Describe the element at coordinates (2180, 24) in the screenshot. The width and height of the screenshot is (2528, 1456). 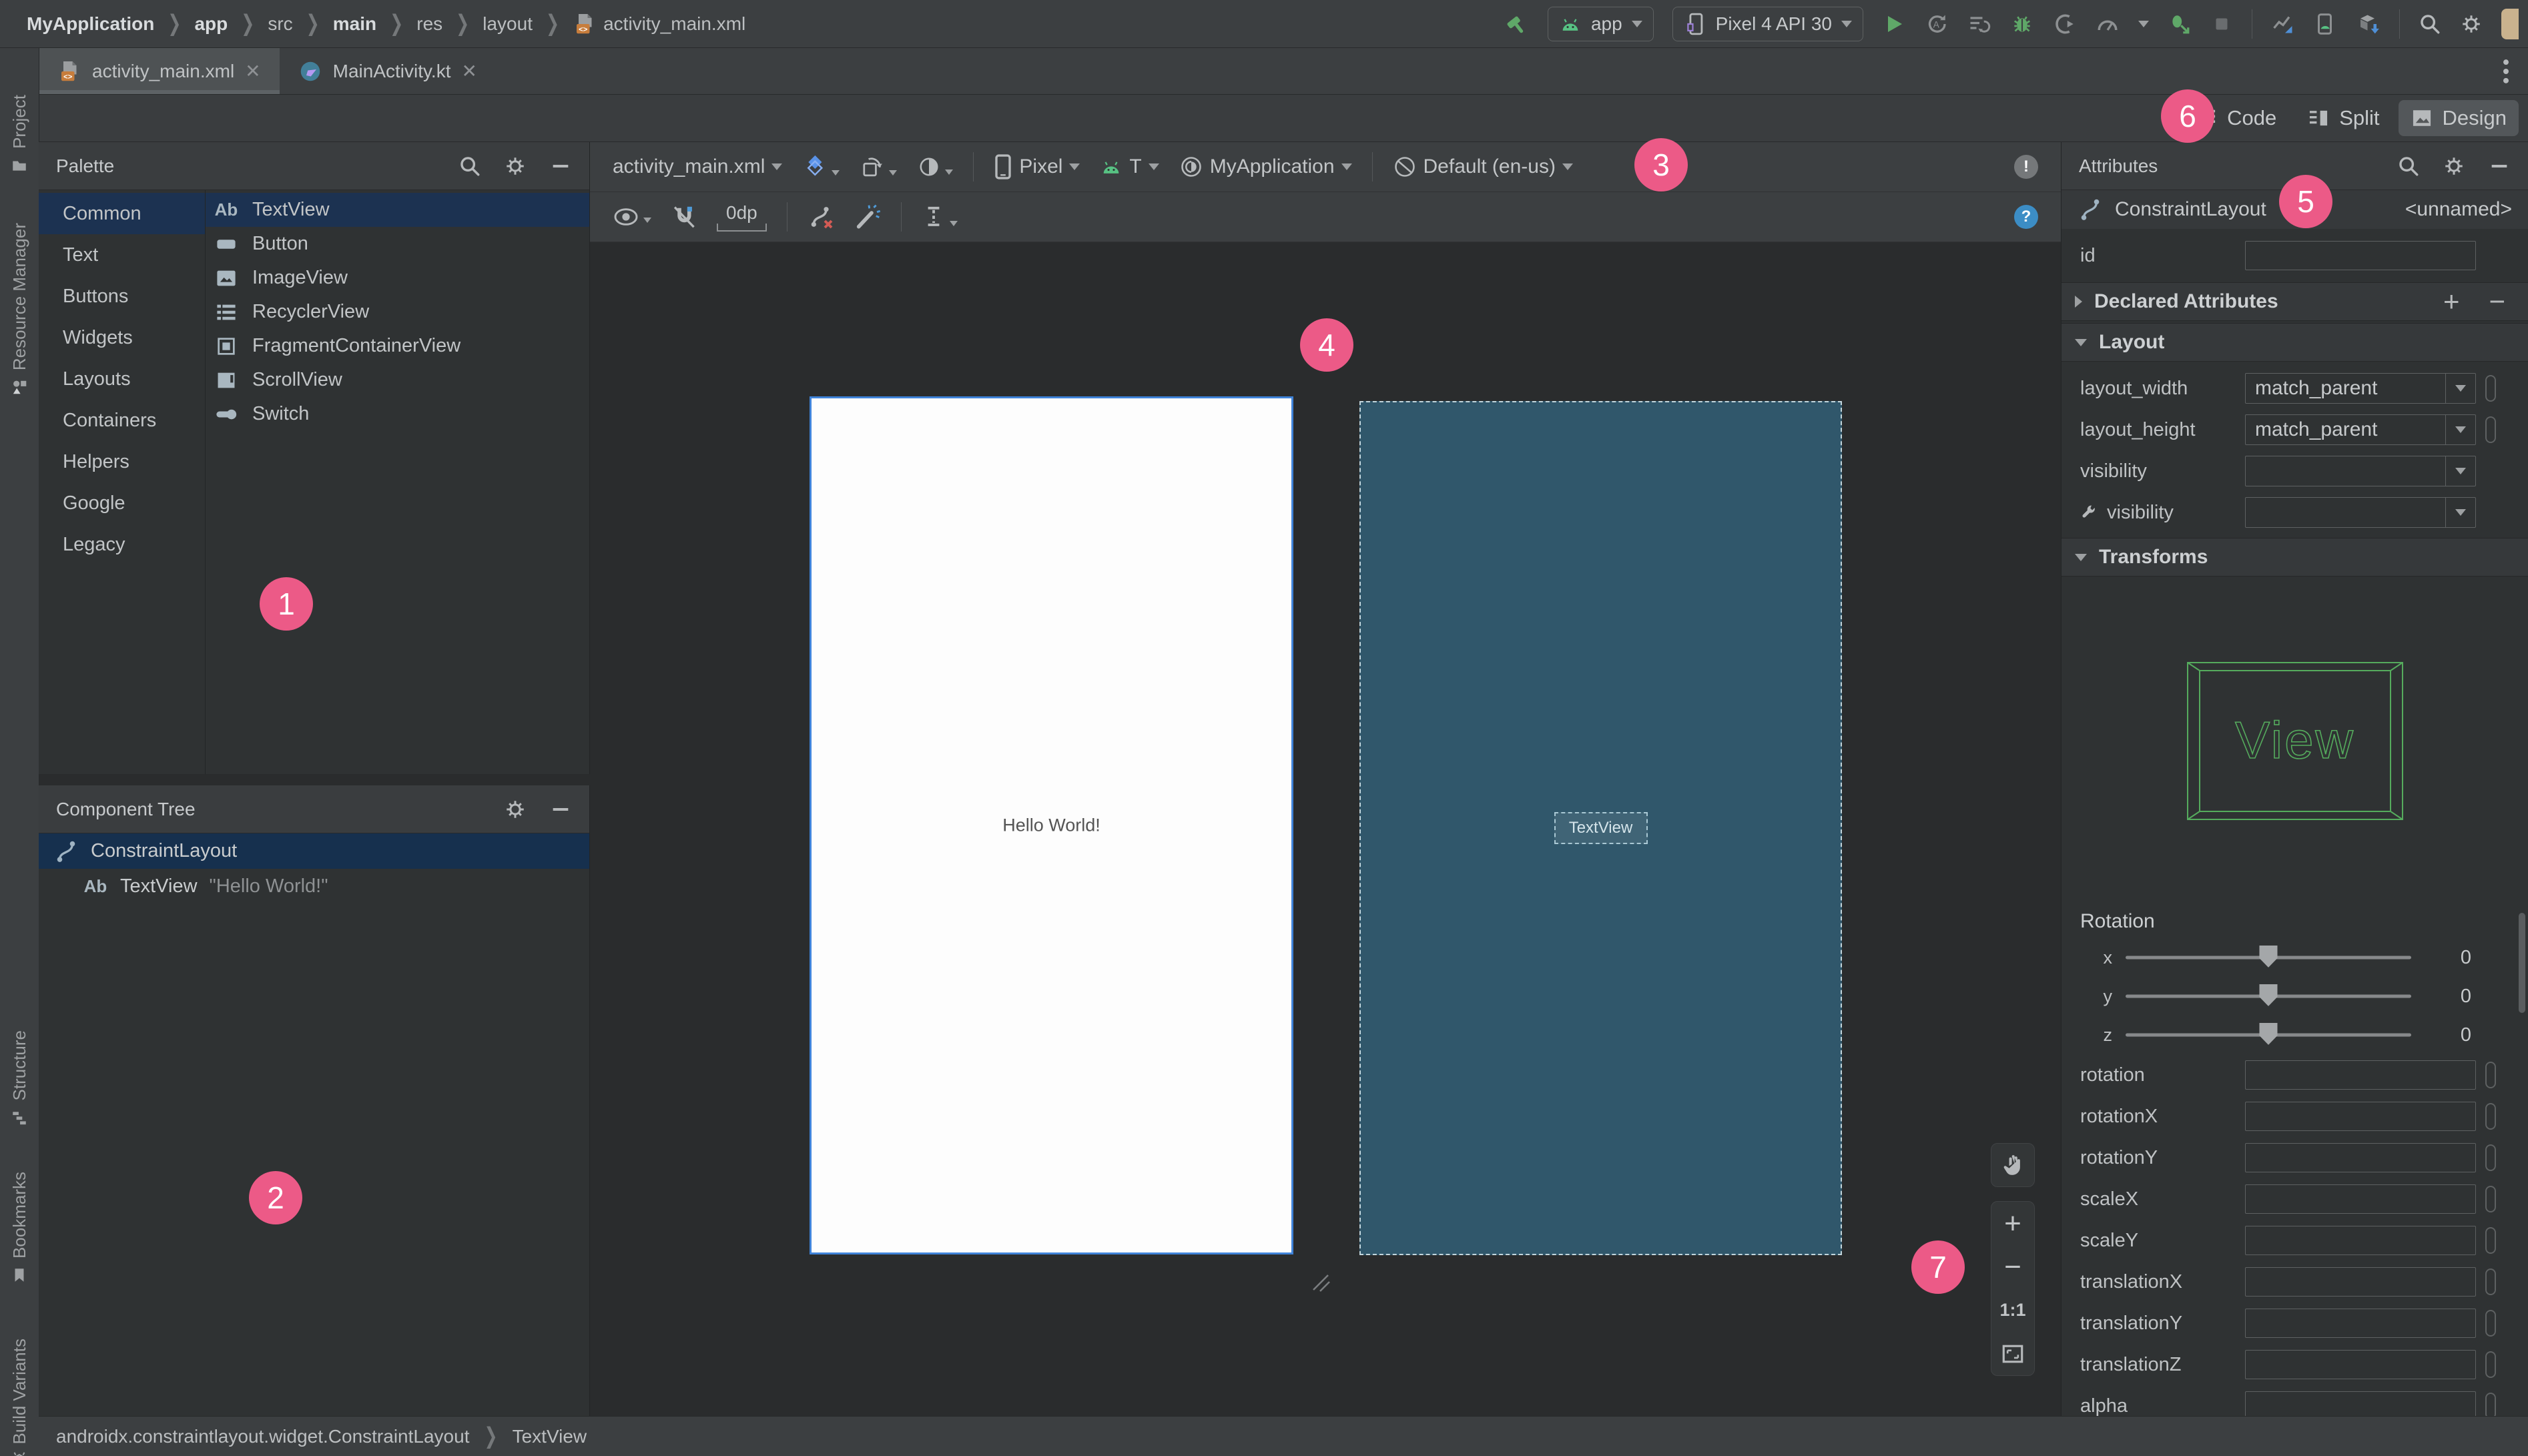
I see `attach-debugger-icon` at that location.